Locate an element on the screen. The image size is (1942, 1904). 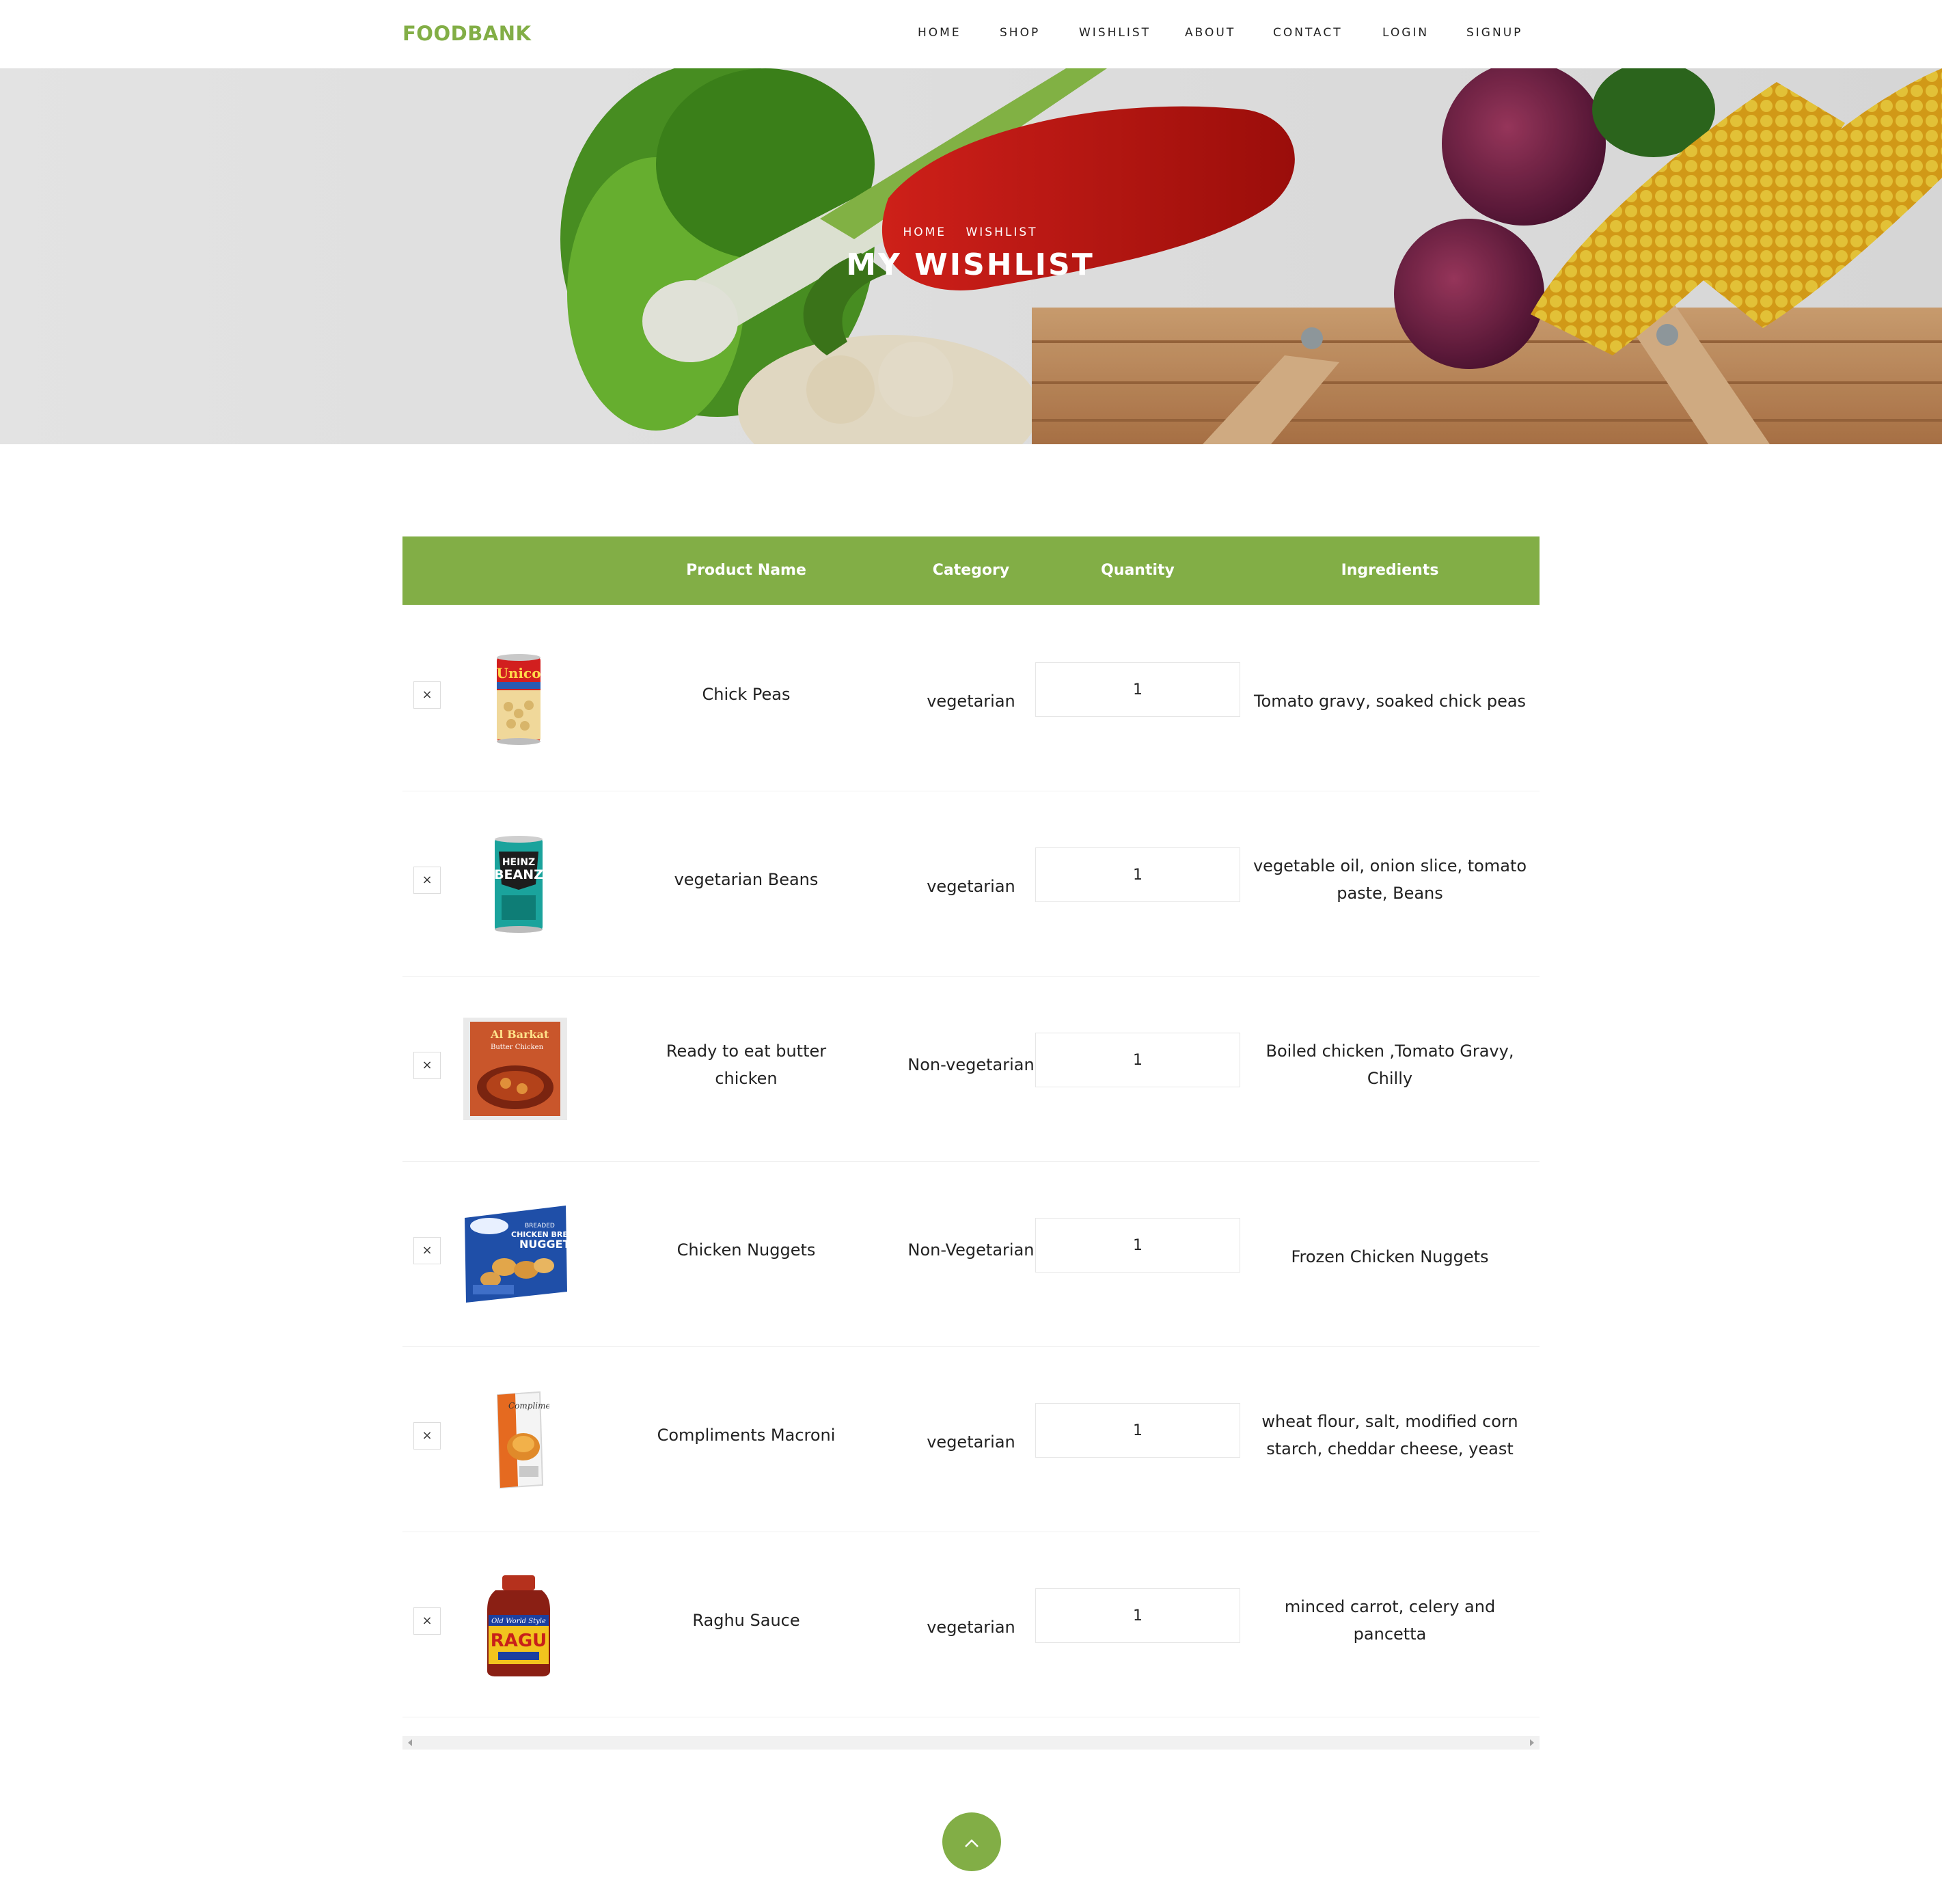
scroll-to-top-button is located at coordinates (971, 1841).